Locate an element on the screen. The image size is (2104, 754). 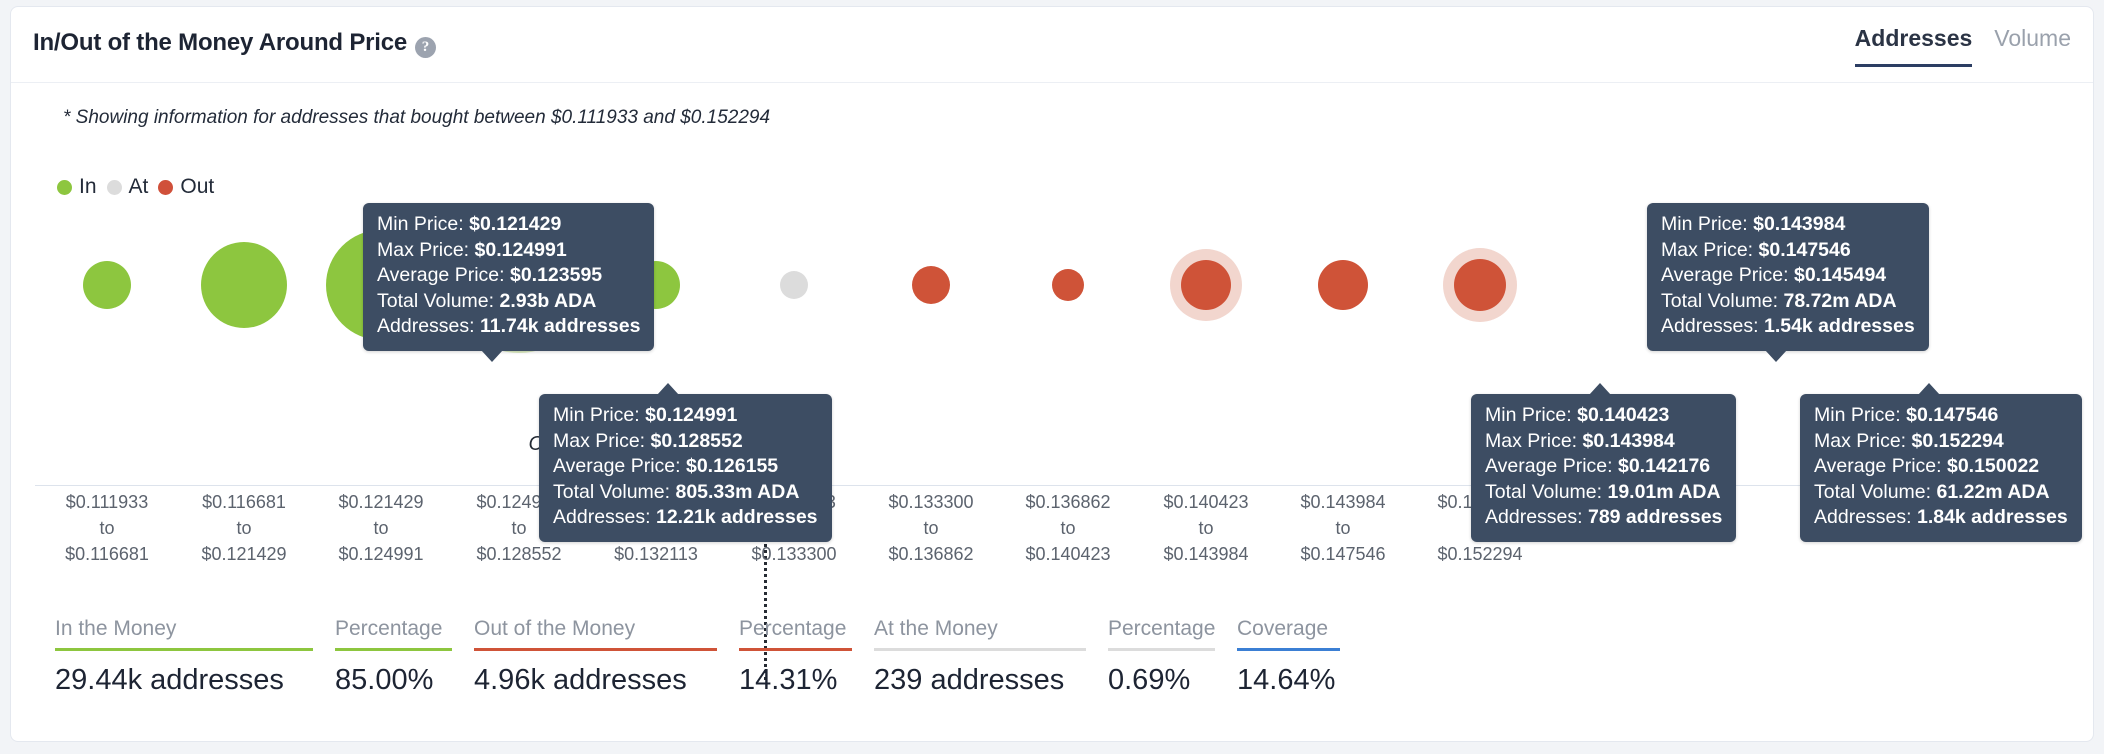
tooltip-row-avg: Average Price: $0.126155 is located at coordinates (685, 467).